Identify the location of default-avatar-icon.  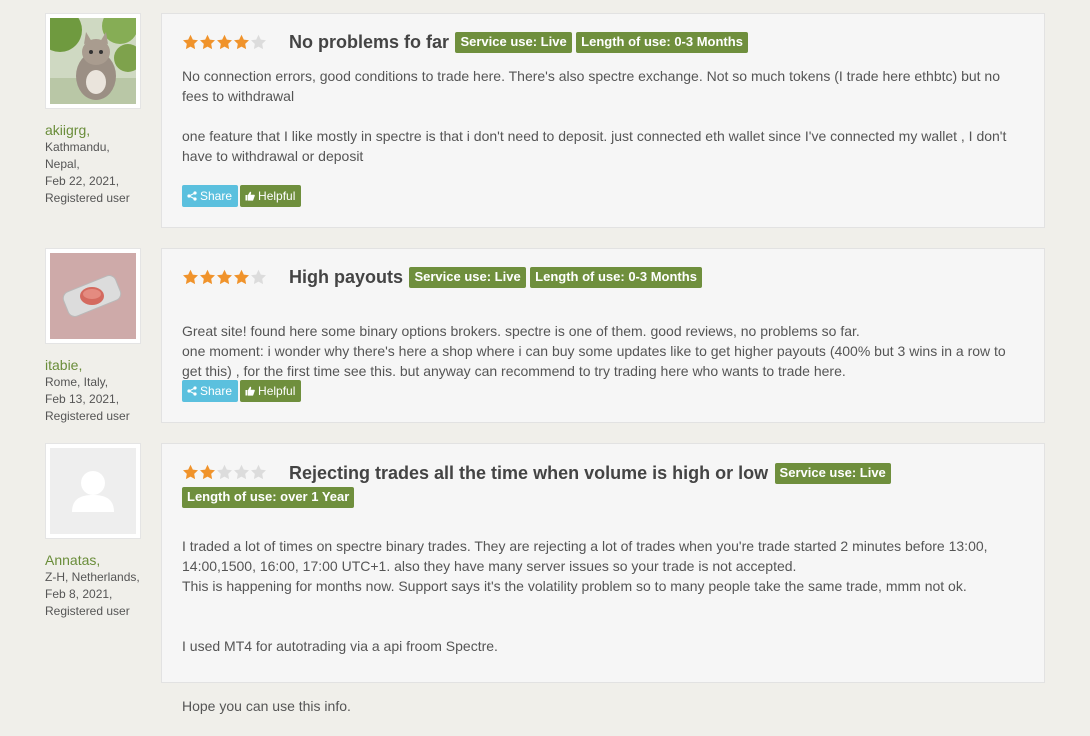
(93, 491).